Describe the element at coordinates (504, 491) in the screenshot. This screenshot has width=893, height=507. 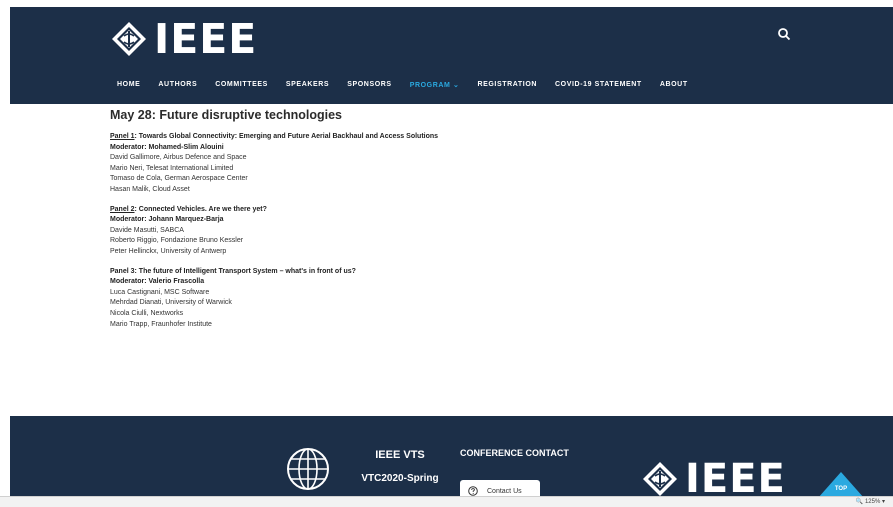
I see `contact-us-label: Contact Us` at that location.